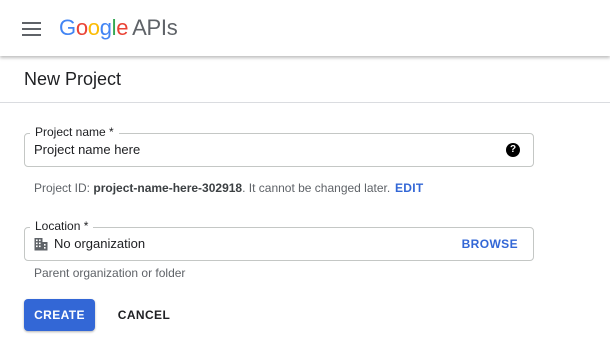 This screenshot has width=610, height=357. I want to click on location-hint: Parent organization or folder, so click(110, 273).